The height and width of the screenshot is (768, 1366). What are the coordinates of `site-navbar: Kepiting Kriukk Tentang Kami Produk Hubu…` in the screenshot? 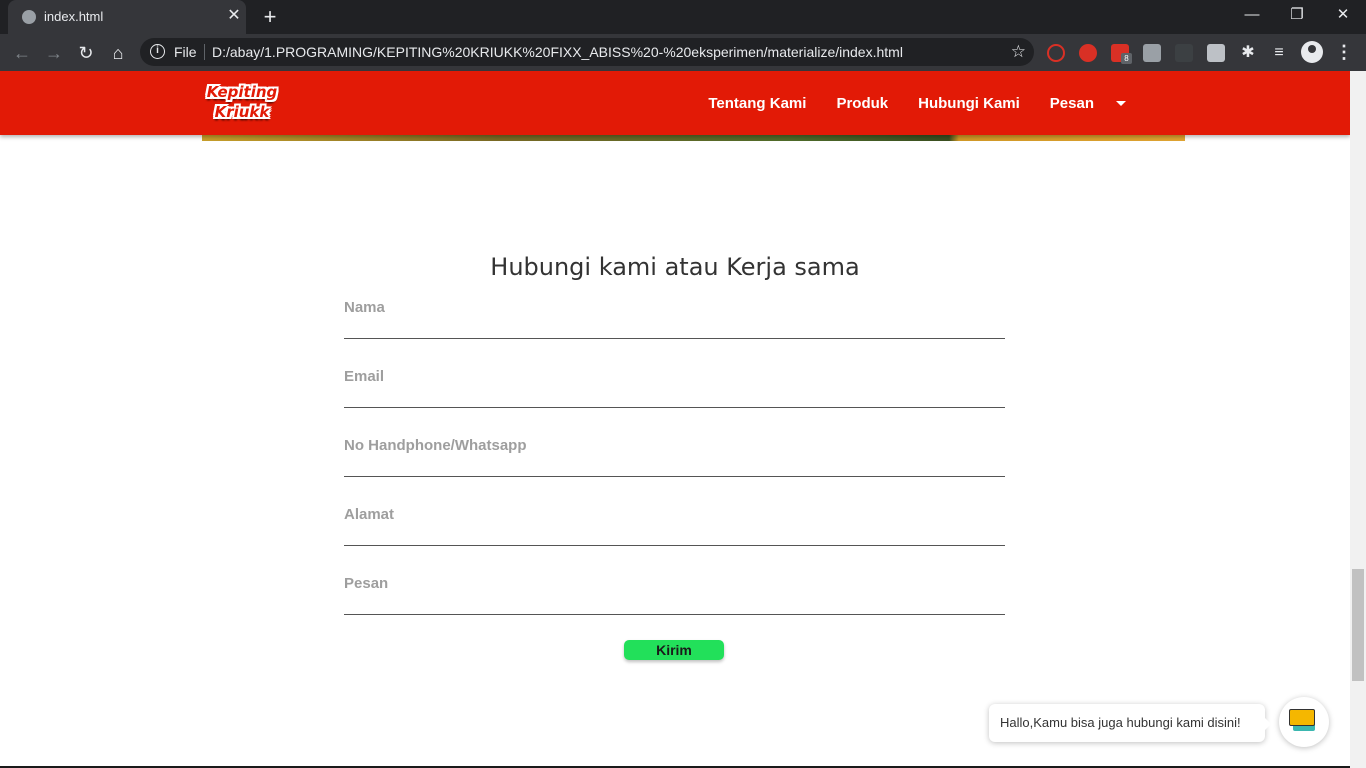 It's located at (675, 103).